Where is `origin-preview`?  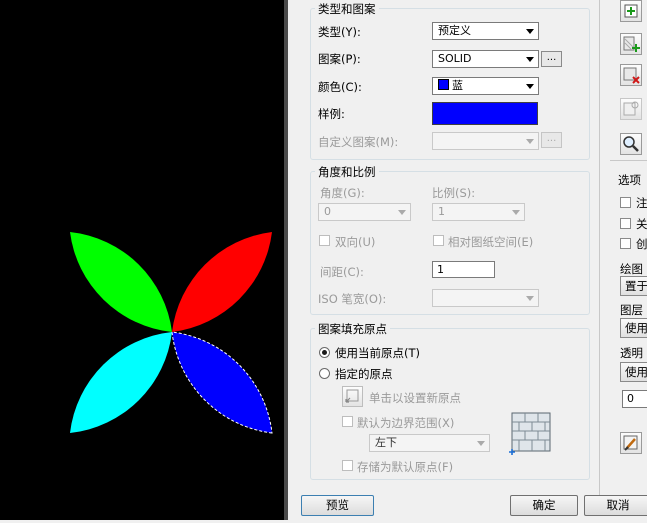
origin-preview is located at coordinates (530, 434).